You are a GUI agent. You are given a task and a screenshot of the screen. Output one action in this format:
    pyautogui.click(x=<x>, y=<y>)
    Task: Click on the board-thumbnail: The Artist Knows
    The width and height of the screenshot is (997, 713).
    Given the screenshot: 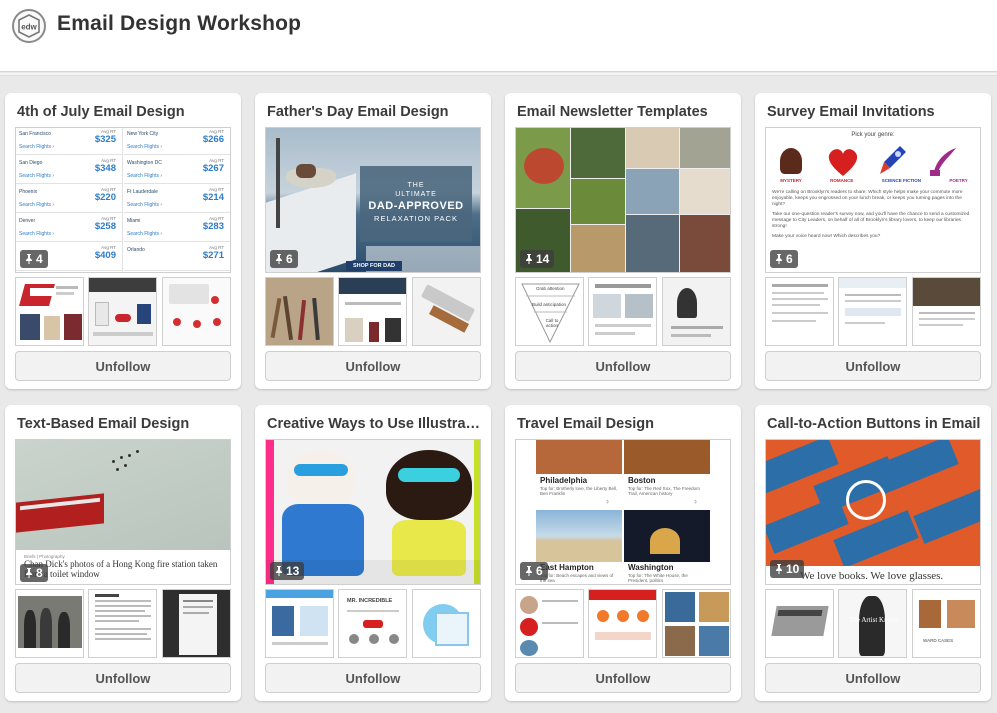 What is the action you would take?
    pyautogui.click(x=872, y=623)
    